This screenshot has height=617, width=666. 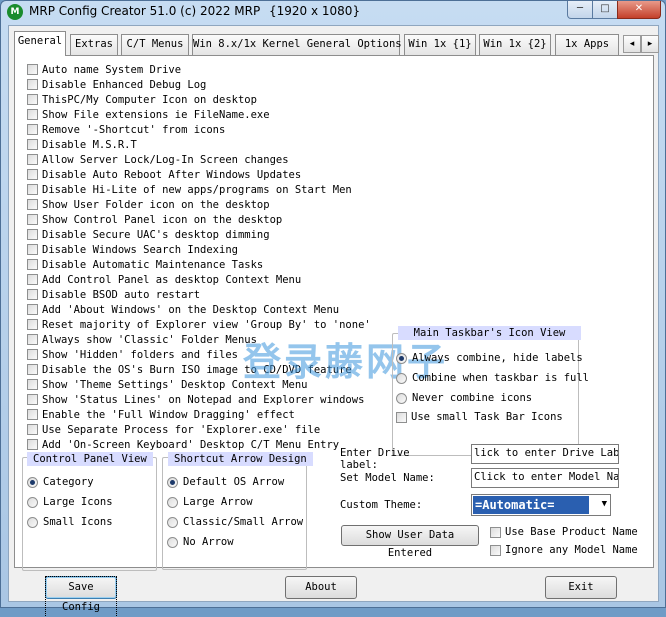 I want to click on app-icon: M, so click(x=15, y=12).